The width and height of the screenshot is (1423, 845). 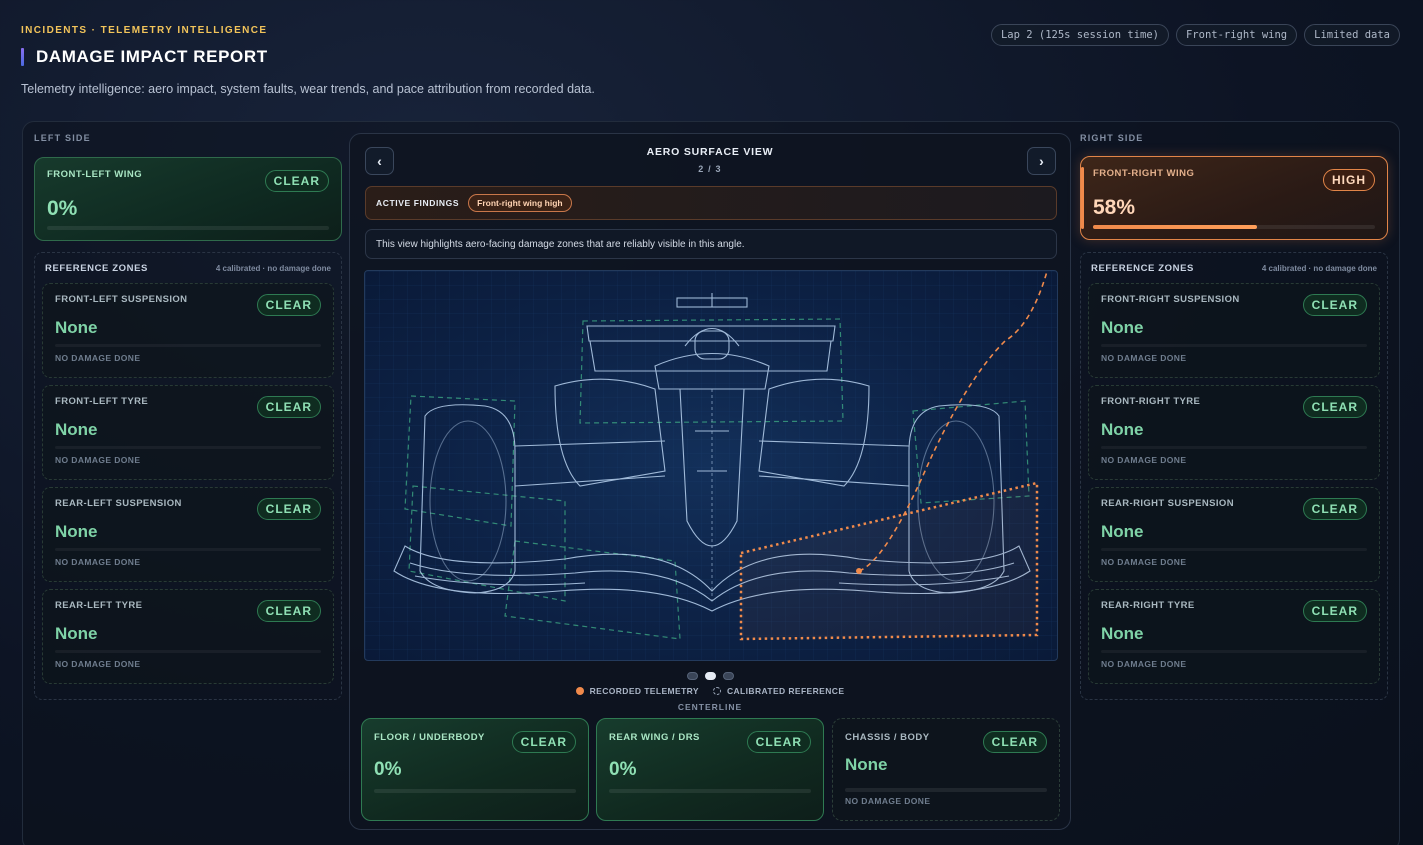 I want to click on carousel-dots, so click(x=710, y=676).